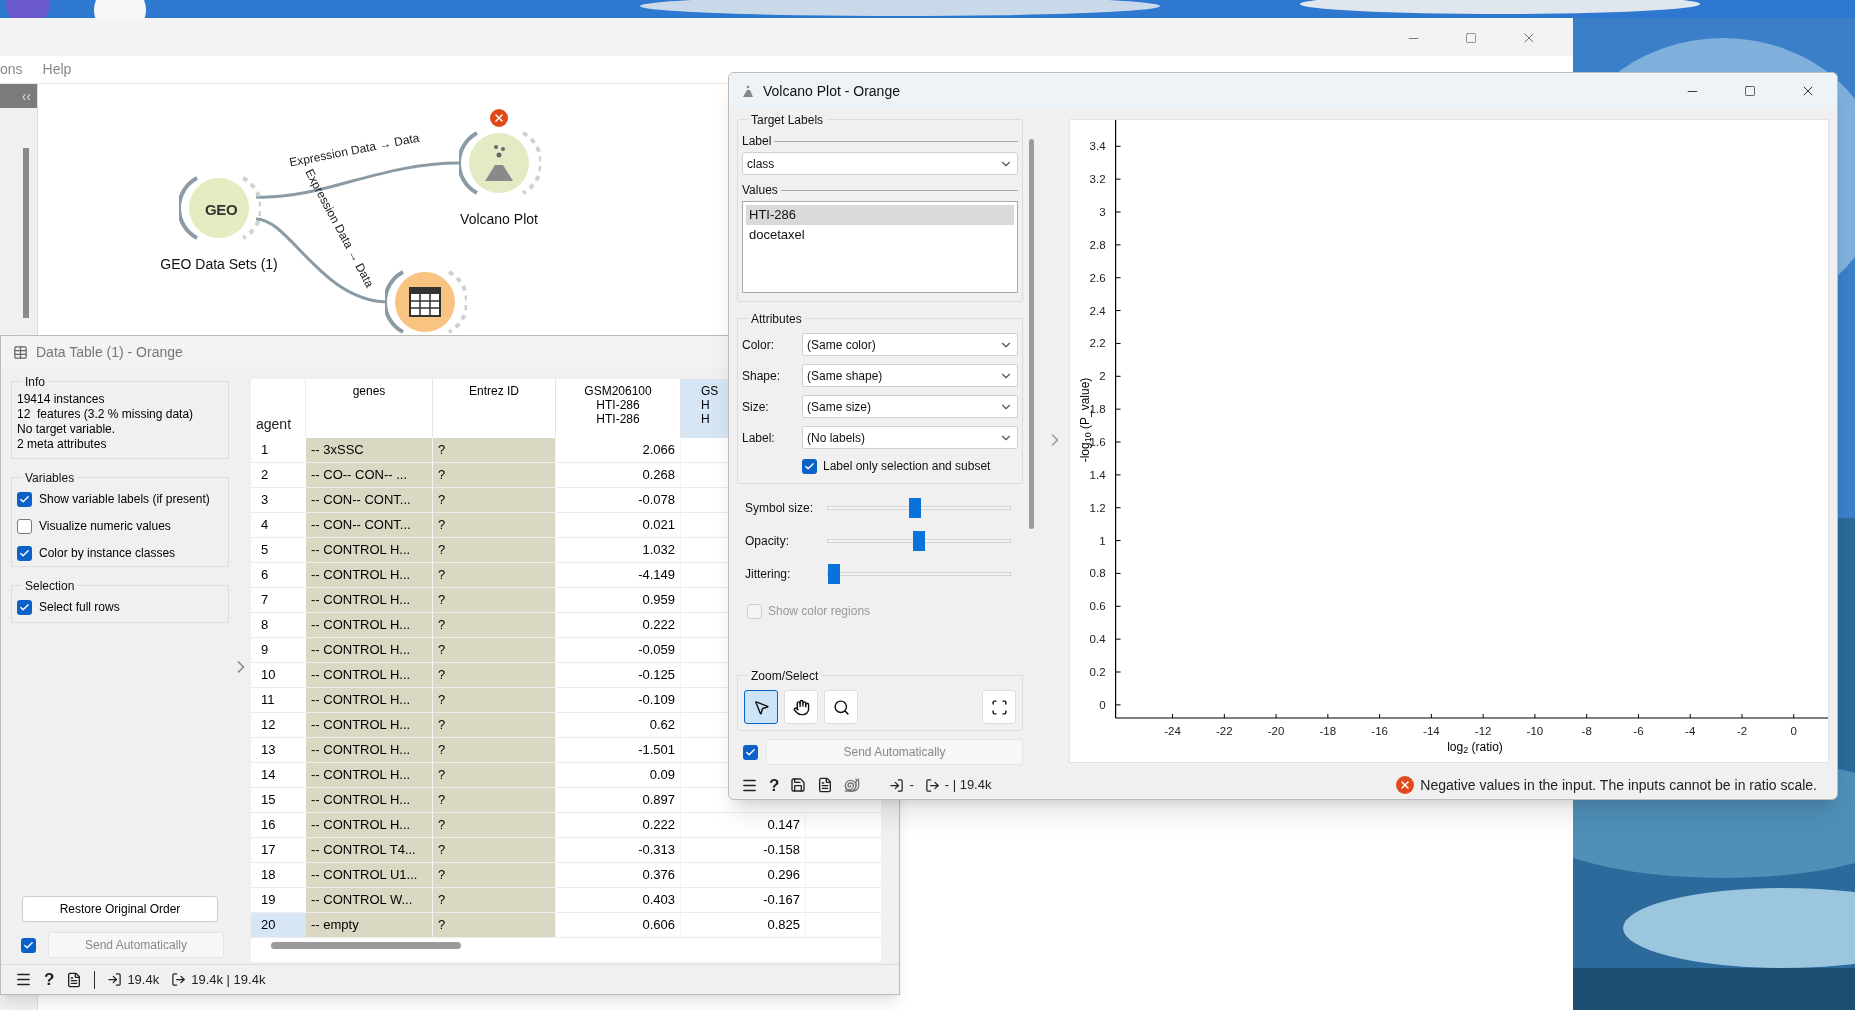 The width and height of the screenshot is (1855, 1010). Describe the element at coordinates (106, 414) in the screenshot. I see `info-text: 12 features (3.2 % missing data)` at that location.